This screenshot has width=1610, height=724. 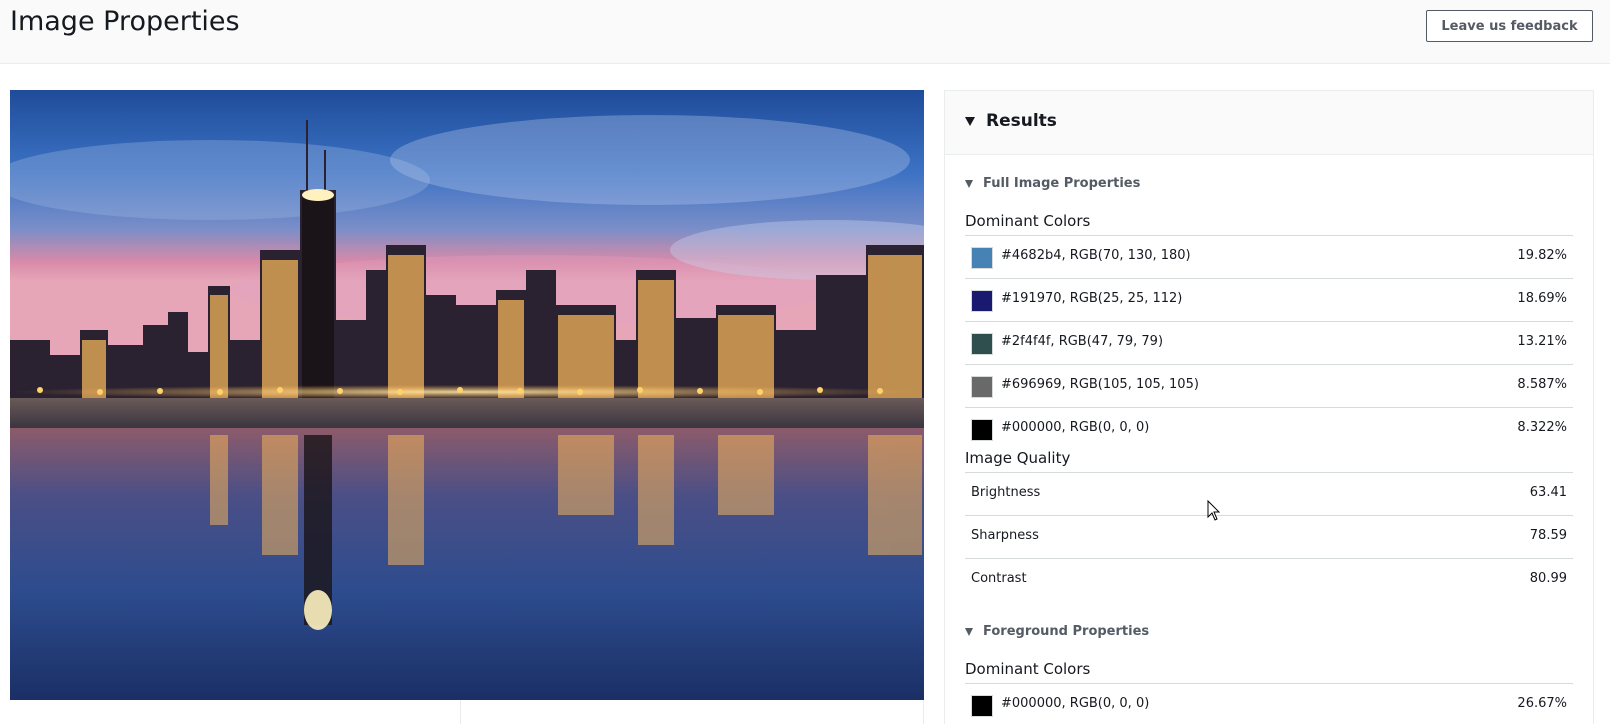 I want to click on color-percent: 26.67%, so click(x=1542, y=703).